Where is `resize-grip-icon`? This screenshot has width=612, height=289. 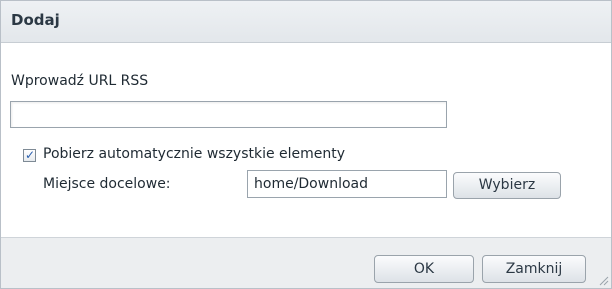
resize-grip-icon is located at coordinates (603, 280).